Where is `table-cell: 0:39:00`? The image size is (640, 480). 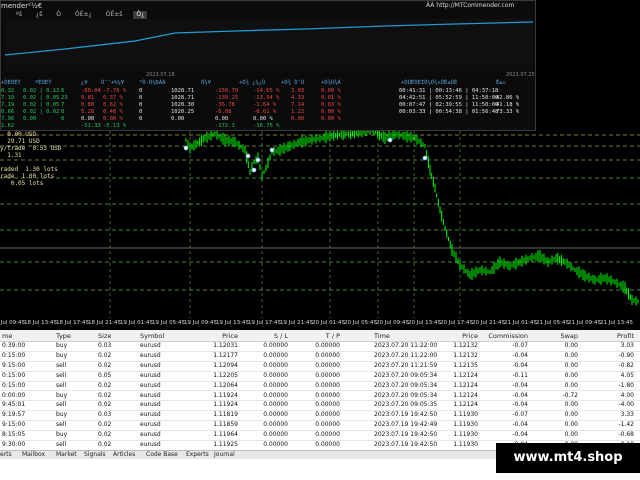 table-cell: 0:39:00 is located at coordinates (14, 345).